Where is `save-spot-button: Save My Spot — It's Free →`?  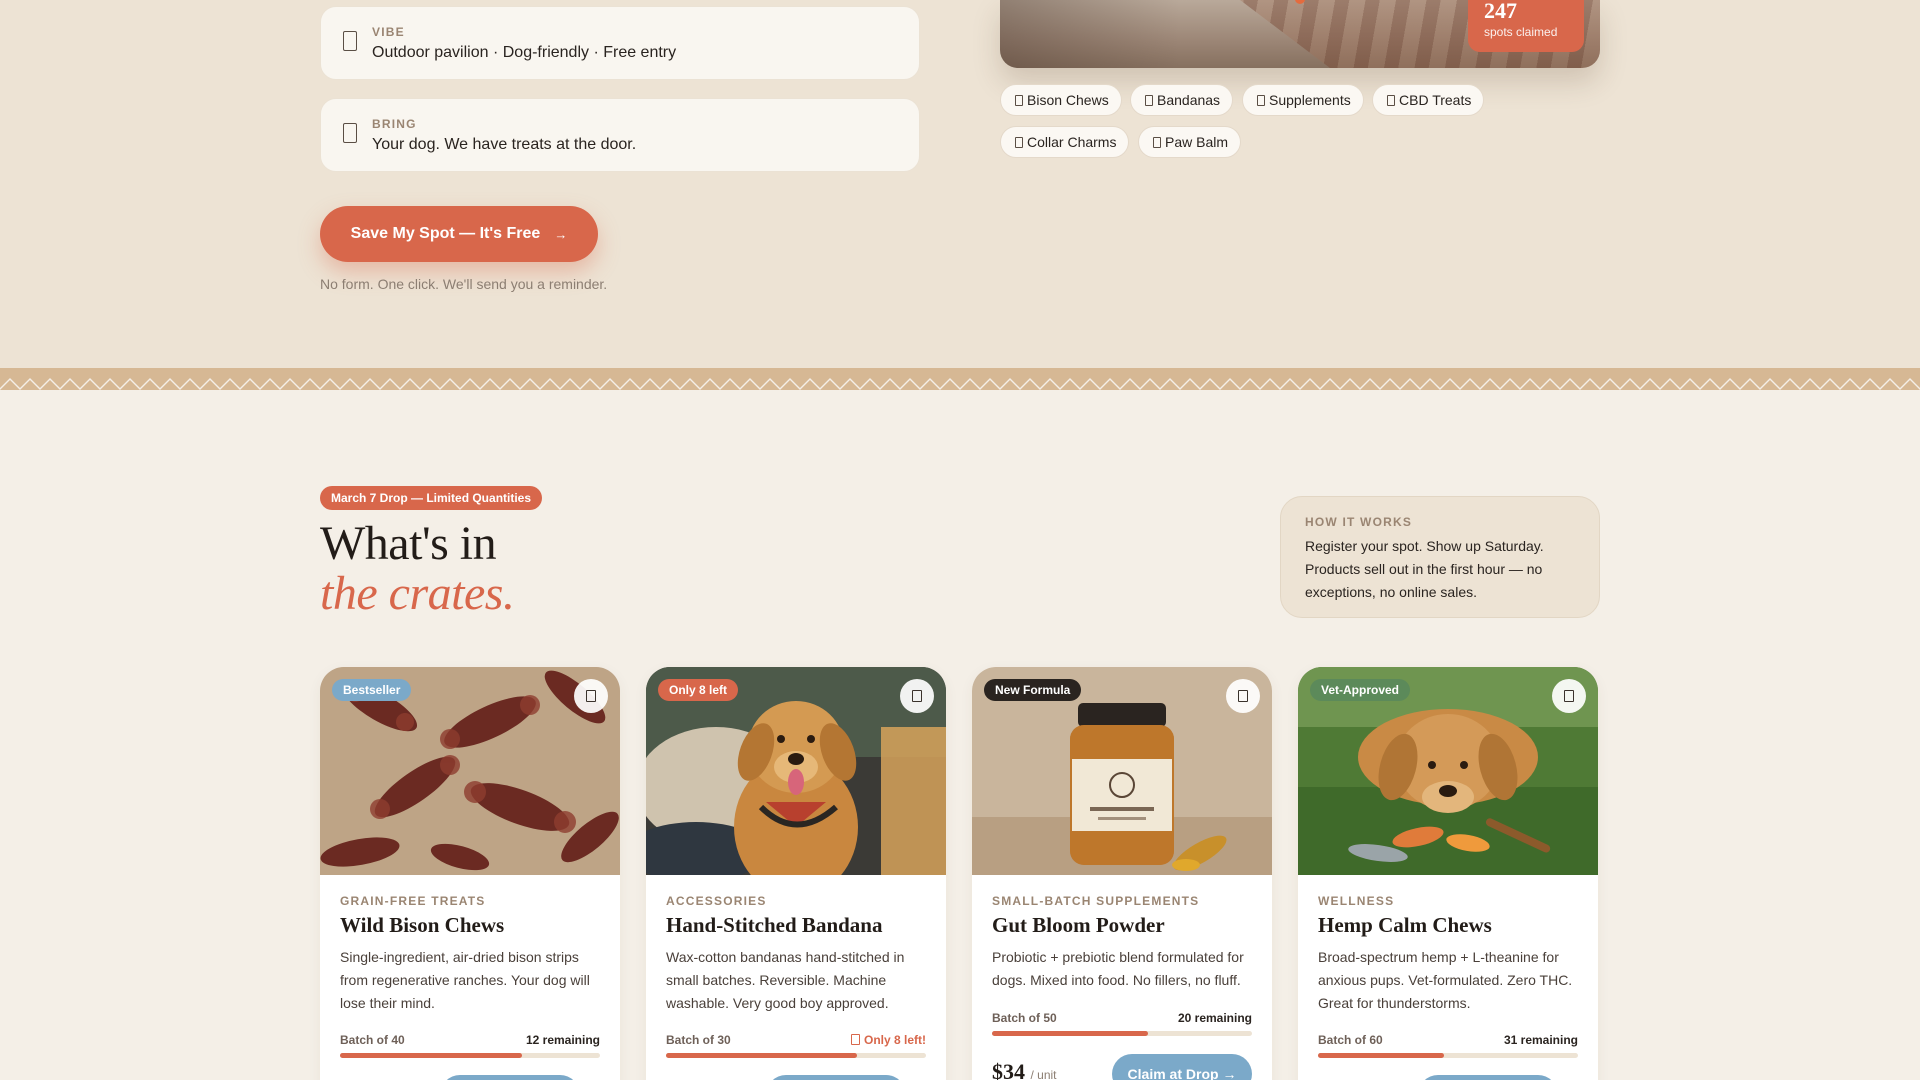 save-spot-button: Save My Spot — It's Free → is located at coordinates (459, 234).